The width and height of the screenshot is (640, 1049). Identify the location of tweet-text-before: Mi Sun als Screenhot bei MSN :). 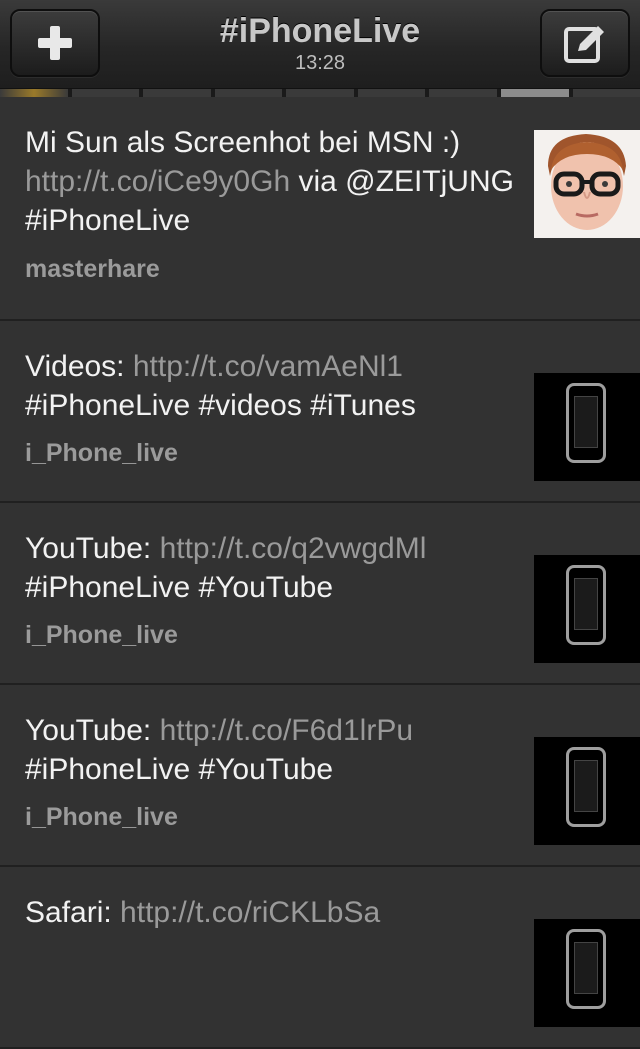
(242, 142).